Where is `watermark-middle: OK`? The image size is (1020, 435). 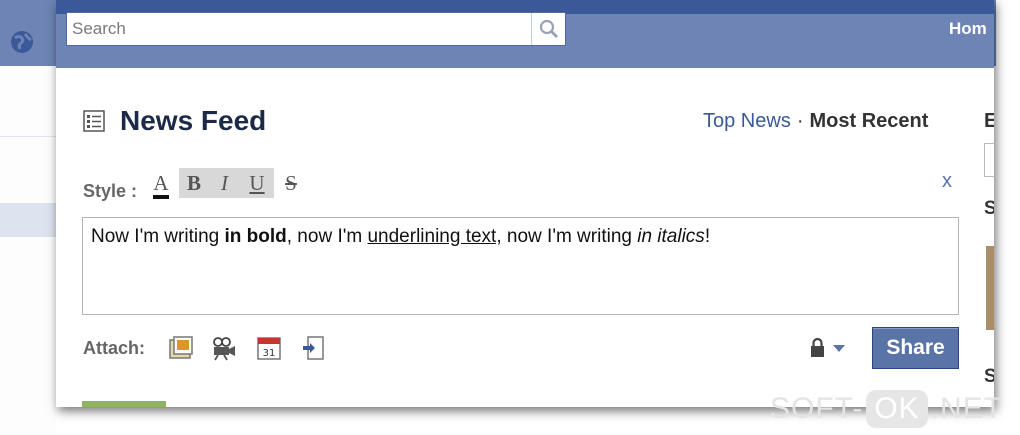 watermark-middle: OK is located at coordinates (897, 409).